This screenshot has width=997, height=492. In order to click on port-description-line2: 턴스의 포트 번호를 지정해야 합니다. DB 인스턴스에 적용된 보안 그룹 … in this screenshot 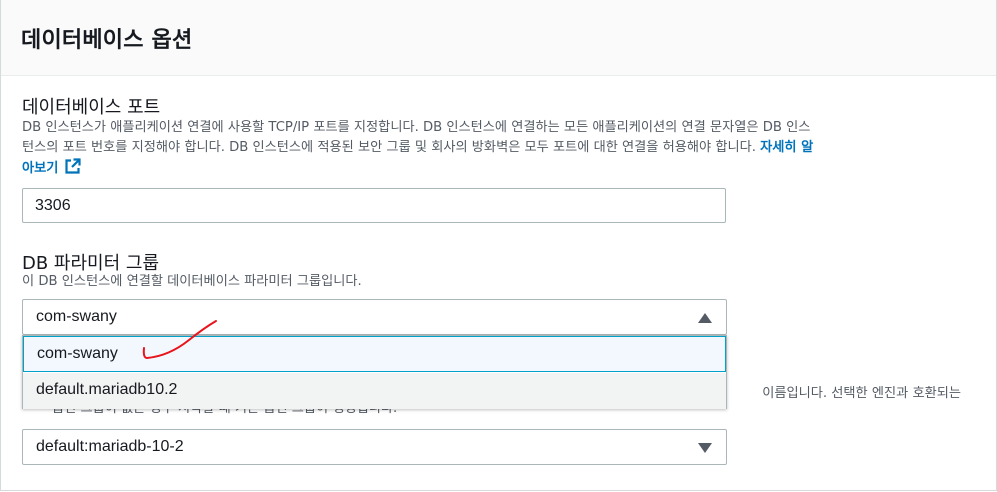, I will do `click(494, 148)`.